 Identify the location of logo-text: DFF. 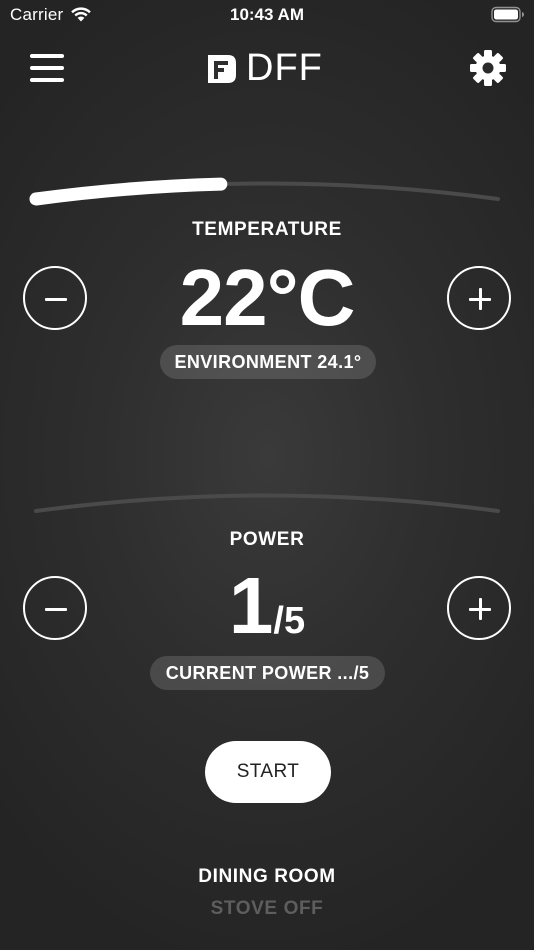
(284, 68).